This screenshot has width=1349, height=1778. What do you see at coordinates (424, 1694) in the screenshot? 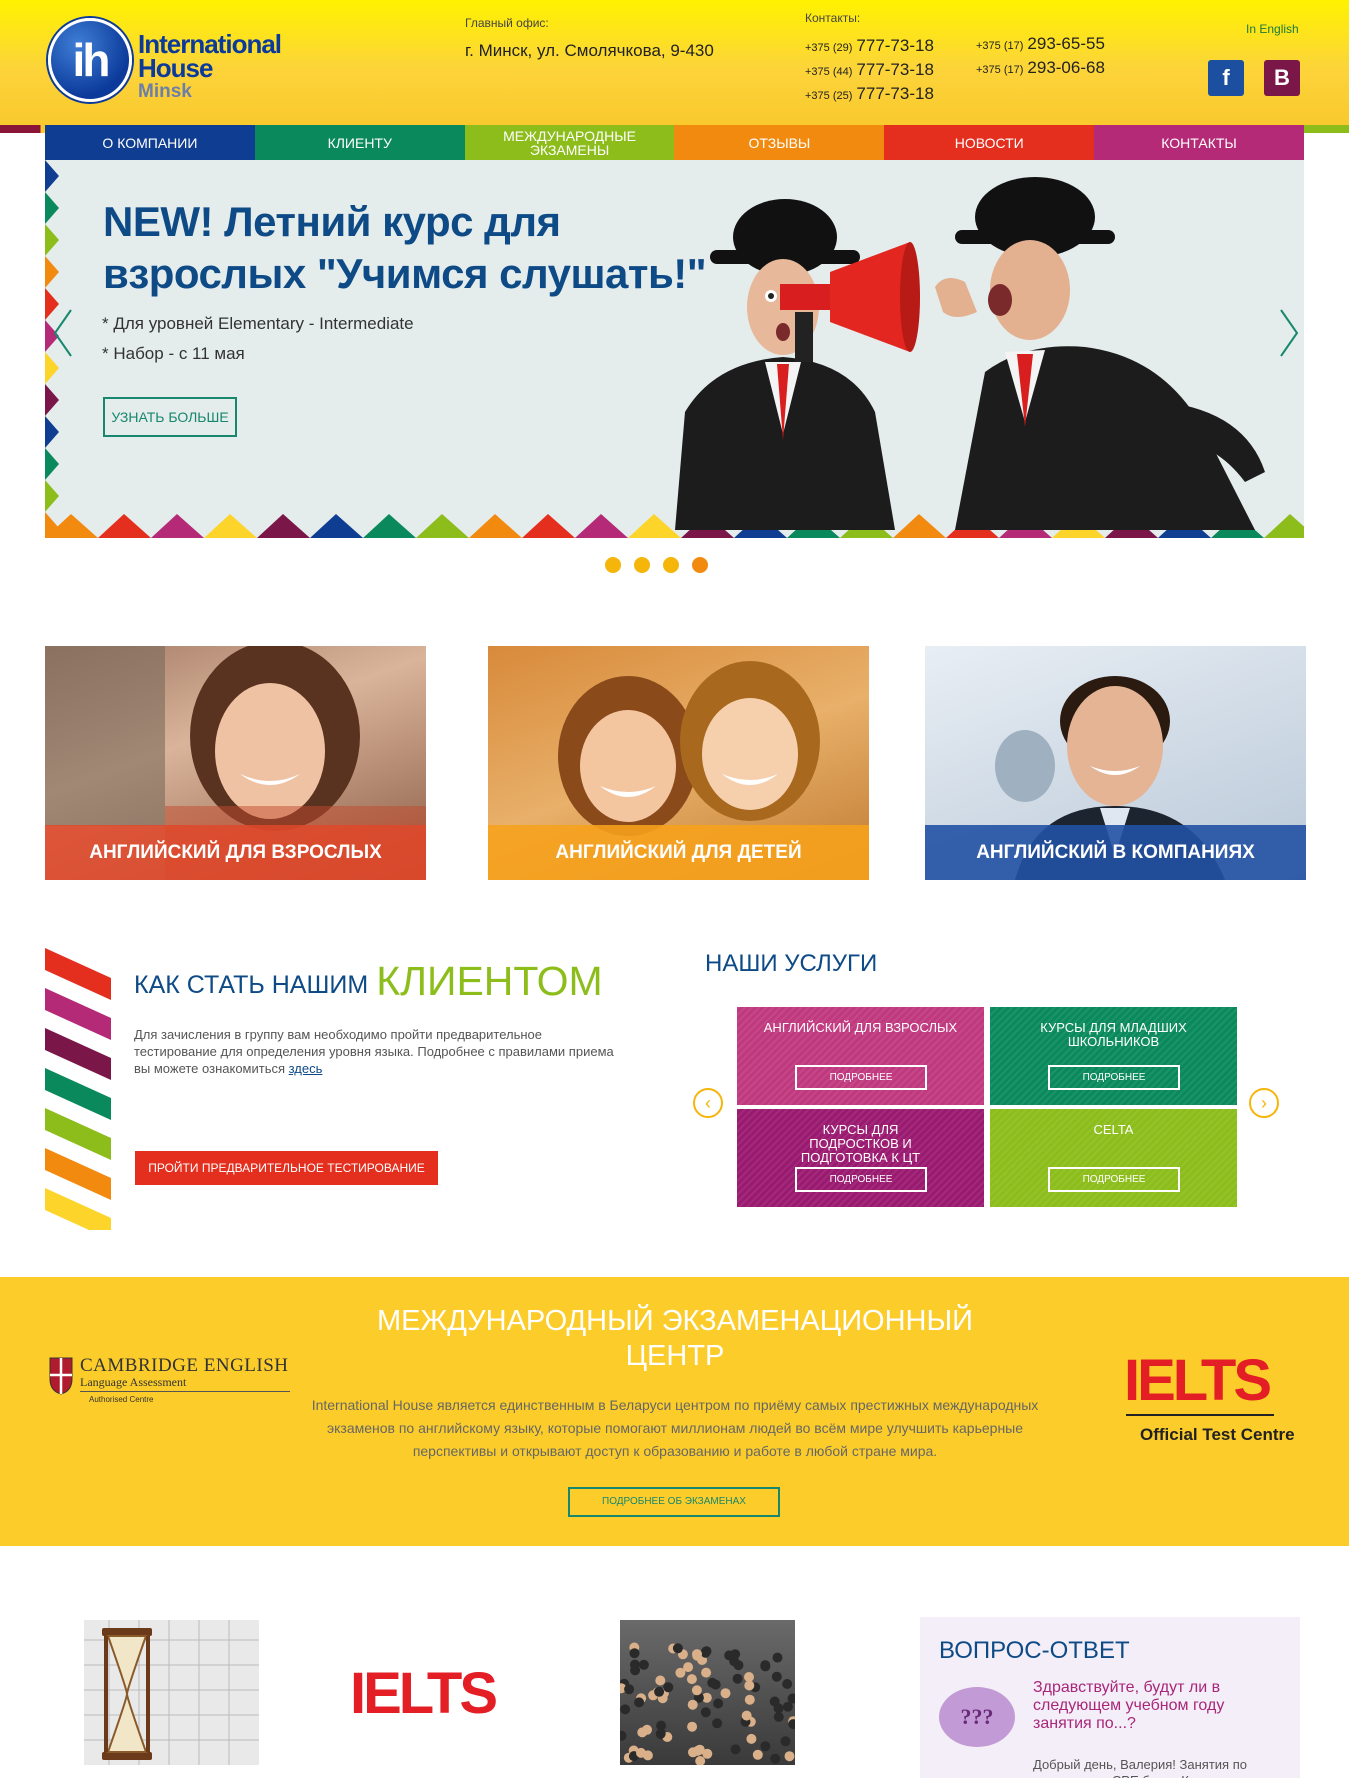
I see `news-ielts-logo: IELTS` at bounding box center [424, 1694].